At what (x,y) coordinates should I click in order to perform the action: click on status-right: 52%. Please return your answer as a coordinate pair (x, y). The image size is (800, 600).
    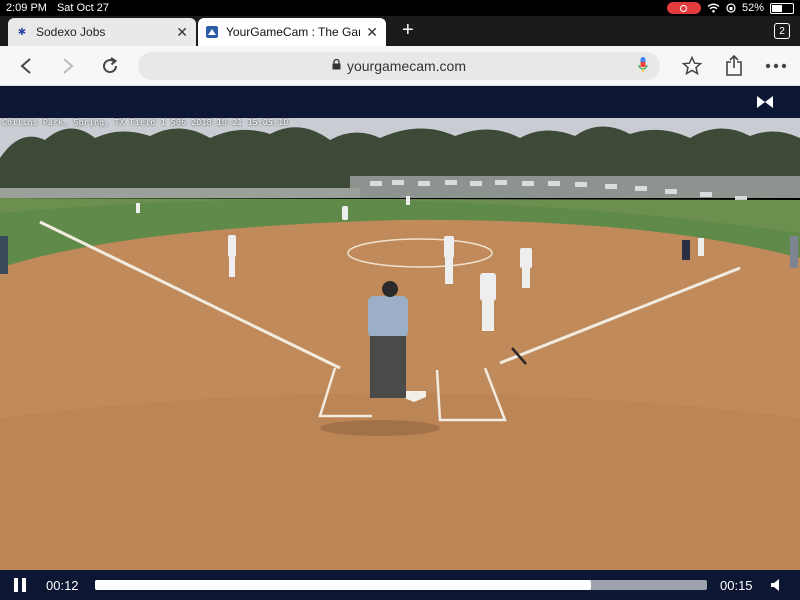
    Looking at the image, I should click on (730, 8).